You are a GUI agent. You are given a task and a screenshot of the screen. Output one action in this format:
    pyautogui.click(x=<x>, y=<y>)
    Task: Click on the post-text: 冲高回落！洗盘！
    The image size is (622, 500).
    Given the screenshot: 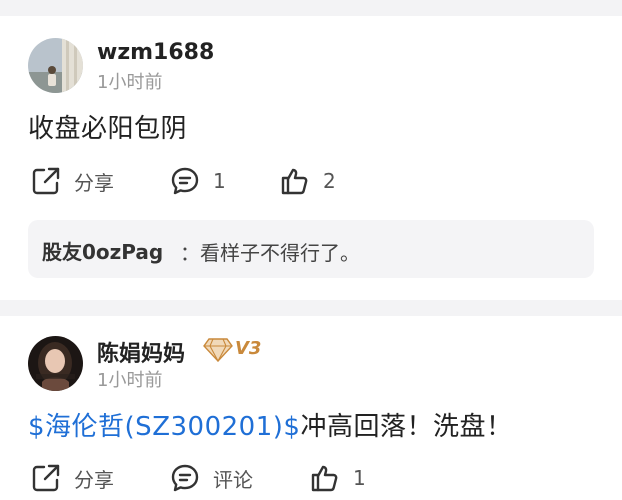 What is the action you would take?
    pyautogui.click(x=406, y=427)
    